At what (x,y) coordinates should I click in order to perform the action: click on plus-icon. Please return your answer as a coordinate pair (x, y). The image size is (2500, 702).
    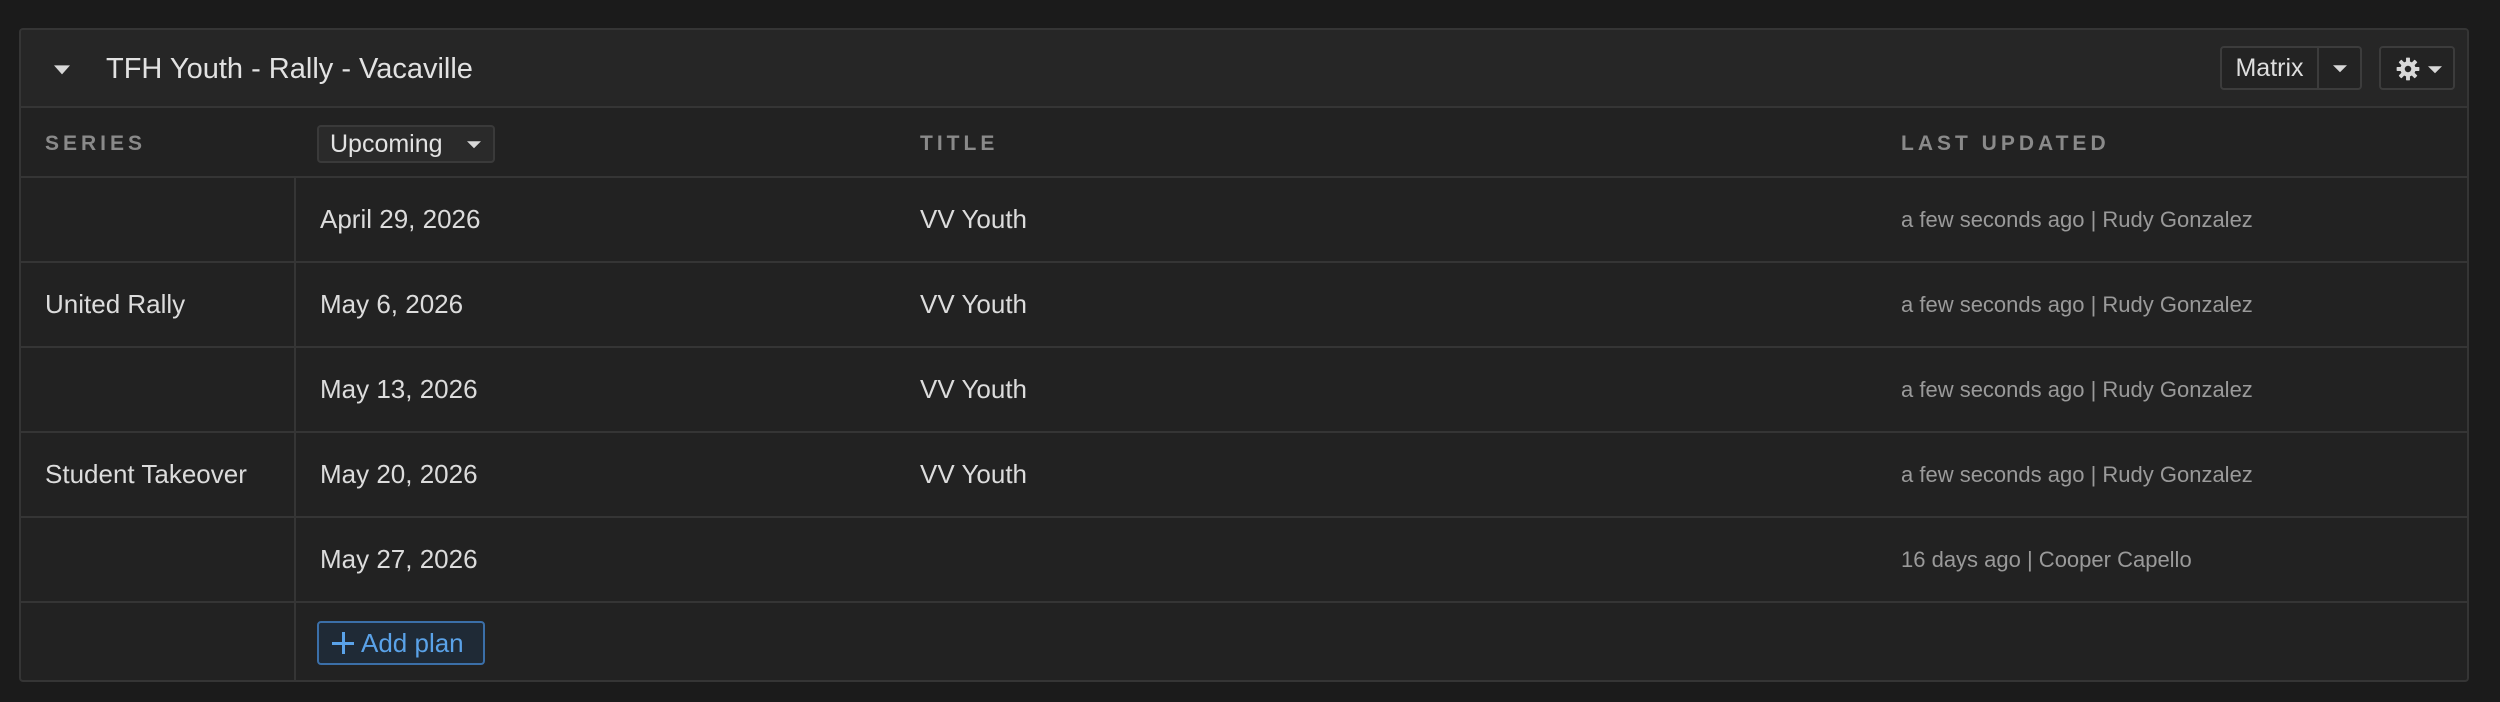
    Looking at the image, I should click on (343, 643).